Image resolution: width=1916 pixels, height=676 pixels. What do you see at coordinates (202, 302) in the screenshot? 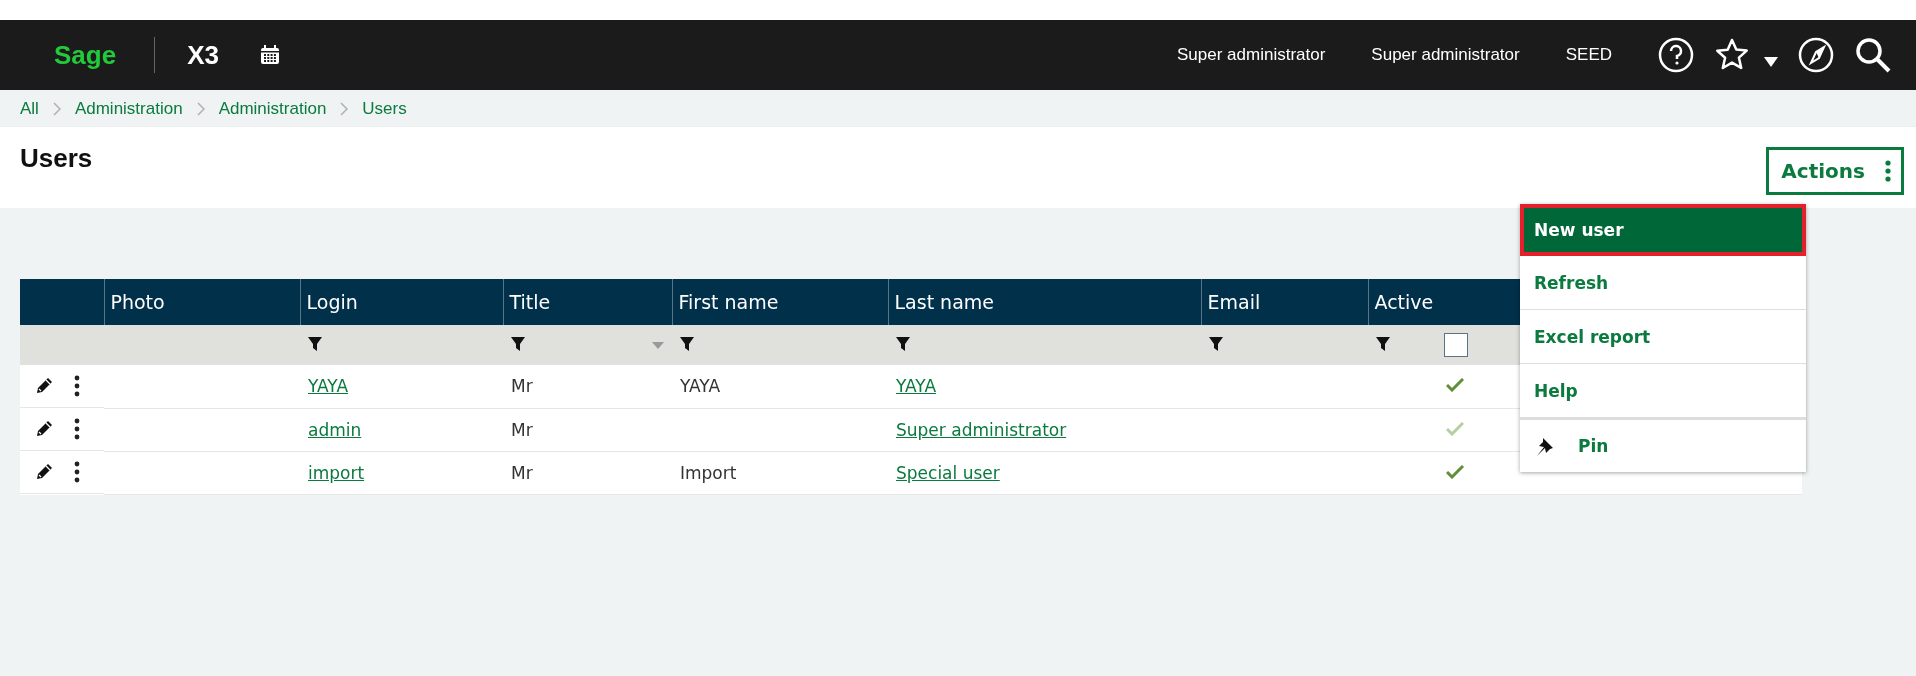
I see `column-header: Photo` at bounding box center [202, 302].